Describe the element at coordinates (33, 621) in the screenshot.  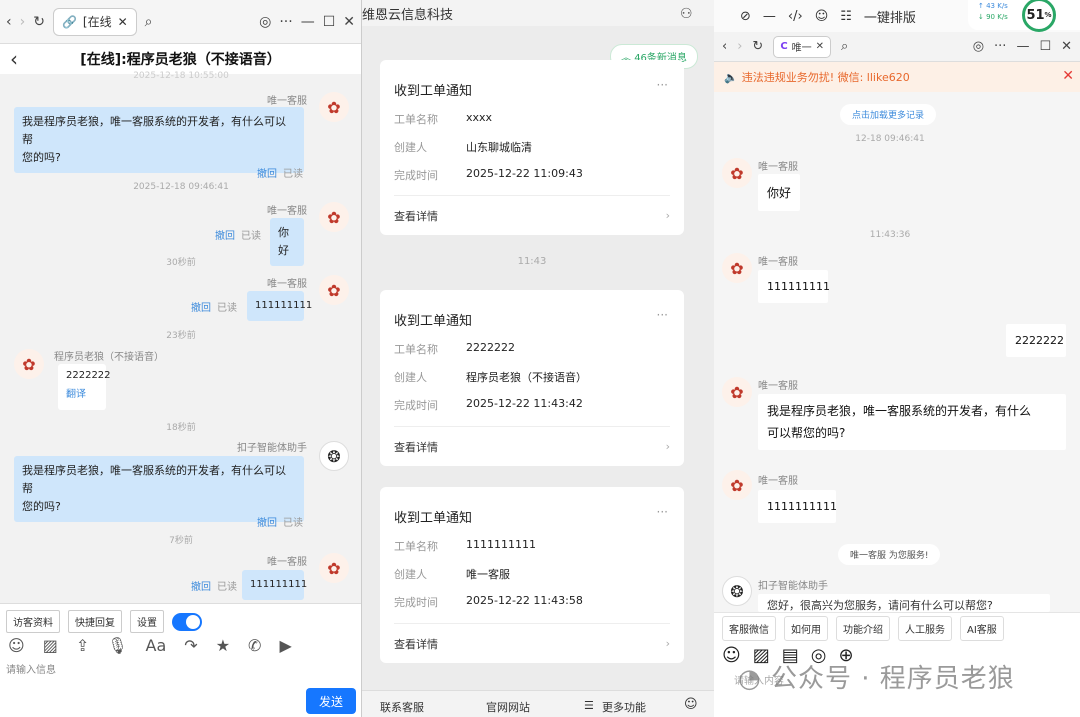
I see `visitor-info-button: 访客资料` at that location.